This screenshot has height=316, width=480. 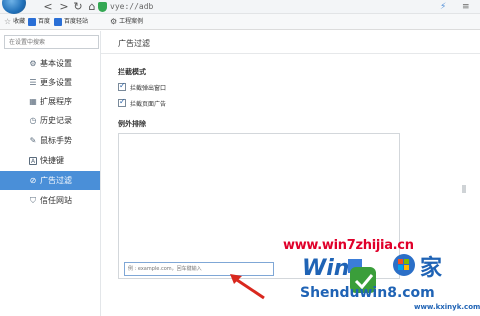 I want to click on watermark-logo: Win 家 Shenduwin8.com, so click(x=371, y=277).